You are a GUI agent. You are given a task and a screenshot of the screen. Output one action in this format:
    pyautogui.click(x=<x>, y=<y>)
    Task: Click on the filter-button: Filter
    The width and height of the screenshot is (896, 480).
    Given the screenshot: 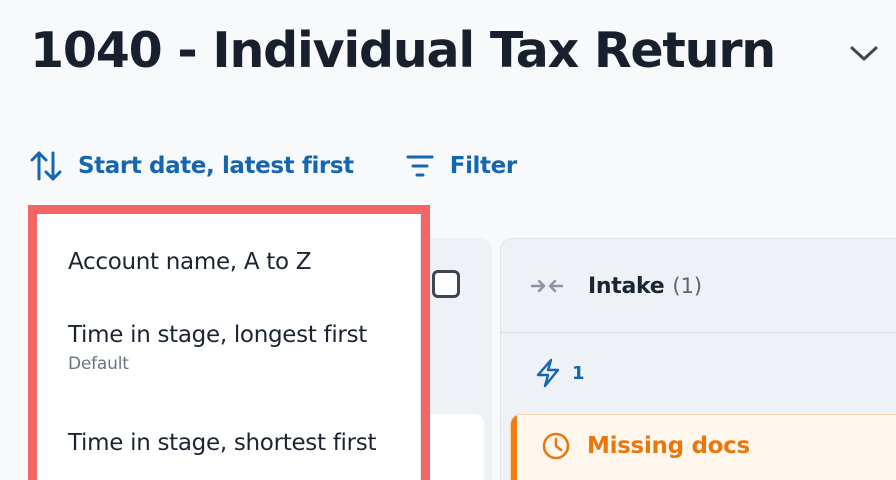 What is the action you would take?
    pyautogui.click(x=460, y=166)
    